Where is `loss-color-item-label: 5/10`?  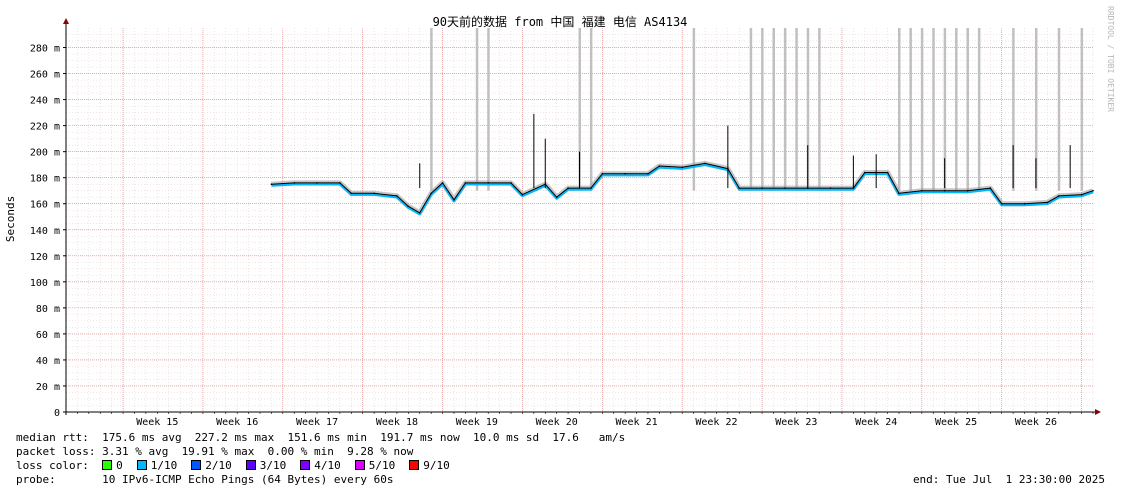 loss-color-item-label: 5/10 is located at coordinates (382, 465).